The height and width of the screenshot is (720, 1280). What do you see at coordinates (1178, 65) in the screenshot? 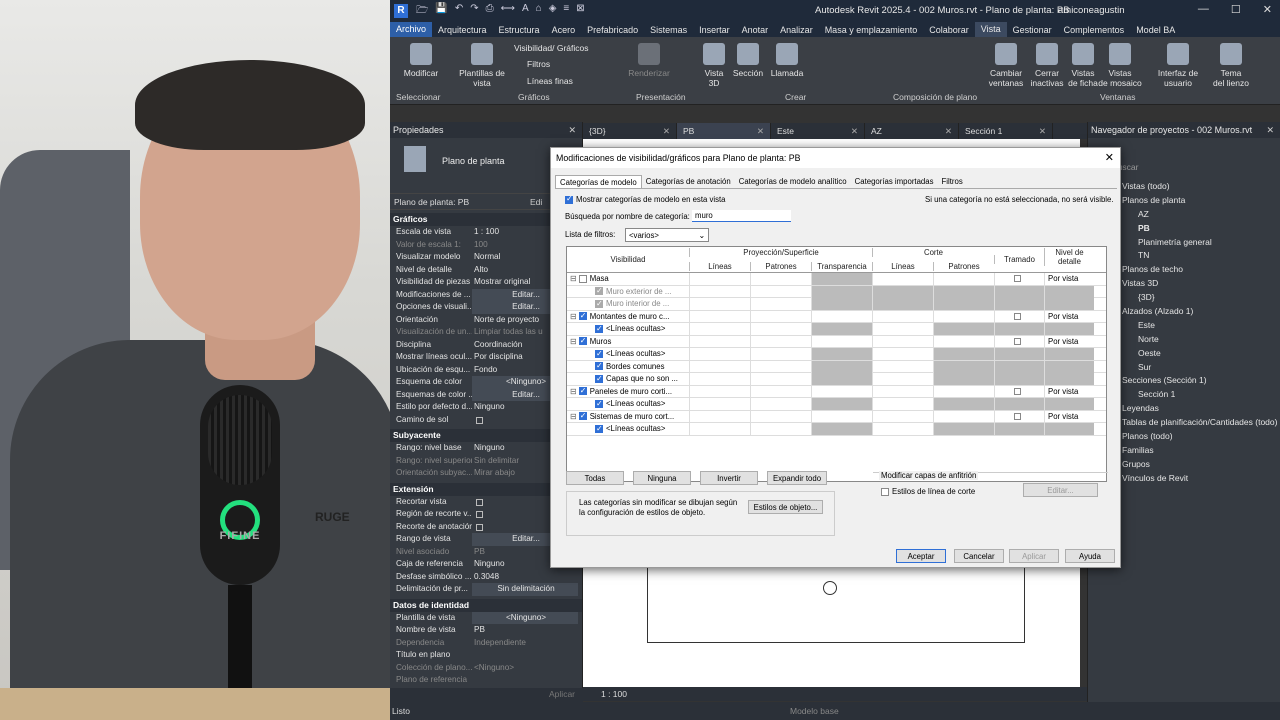
I see `user-interface-button: Interfaz de usuario` at bounding box center [1178, 65].